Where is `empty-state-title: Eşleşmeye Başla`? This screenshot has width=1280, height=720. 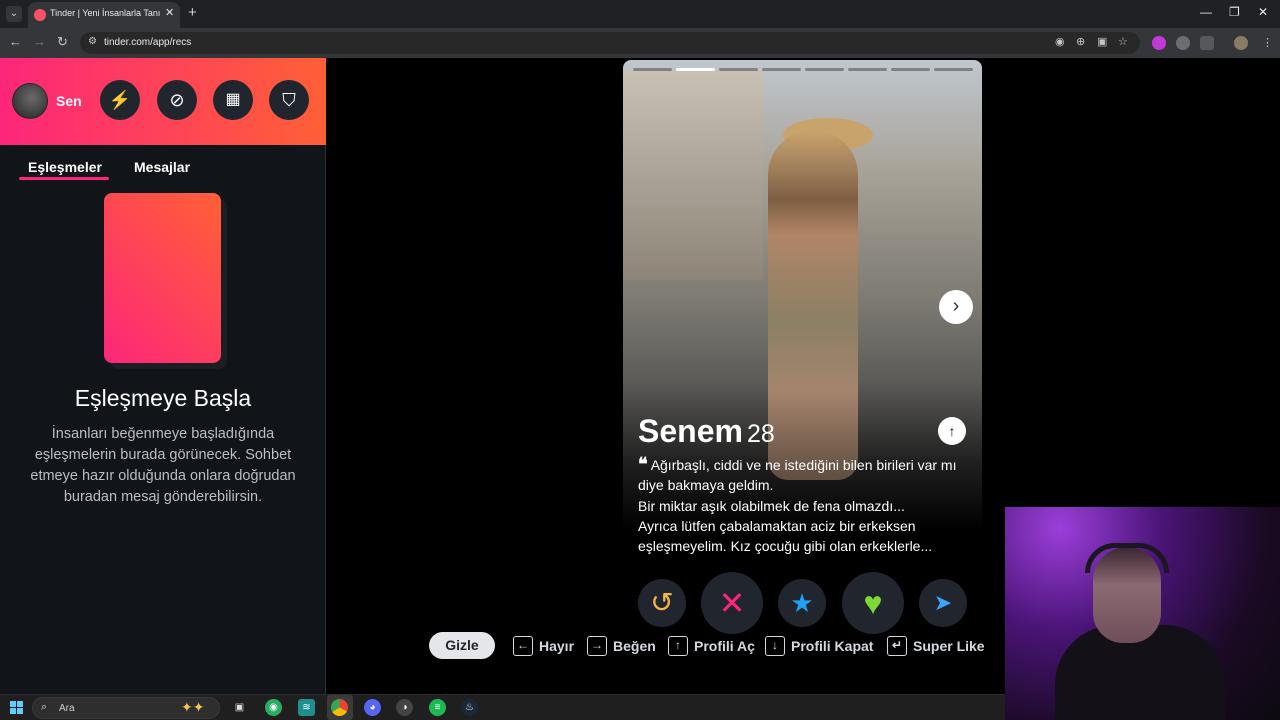 empty-state-title: Eşleşmeye Başla is located at coordinates (163, 398).